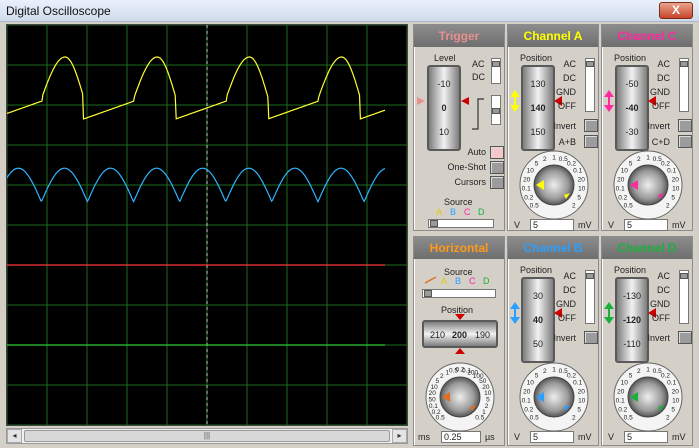 This screenshot has width=699, height=448. I want to click on channel-a-coupling-dc: DC, so click(569, 78).